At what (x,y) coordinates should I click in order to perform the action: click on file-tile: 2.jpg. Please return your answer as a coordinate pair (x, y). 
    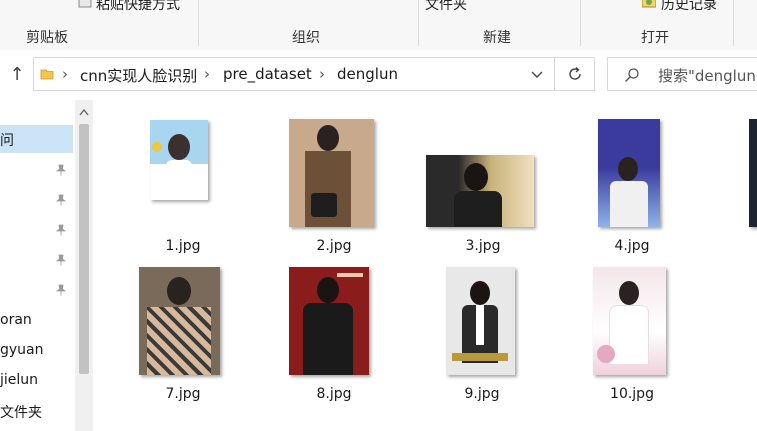
    Looking at the image, I should click on (334, 188).